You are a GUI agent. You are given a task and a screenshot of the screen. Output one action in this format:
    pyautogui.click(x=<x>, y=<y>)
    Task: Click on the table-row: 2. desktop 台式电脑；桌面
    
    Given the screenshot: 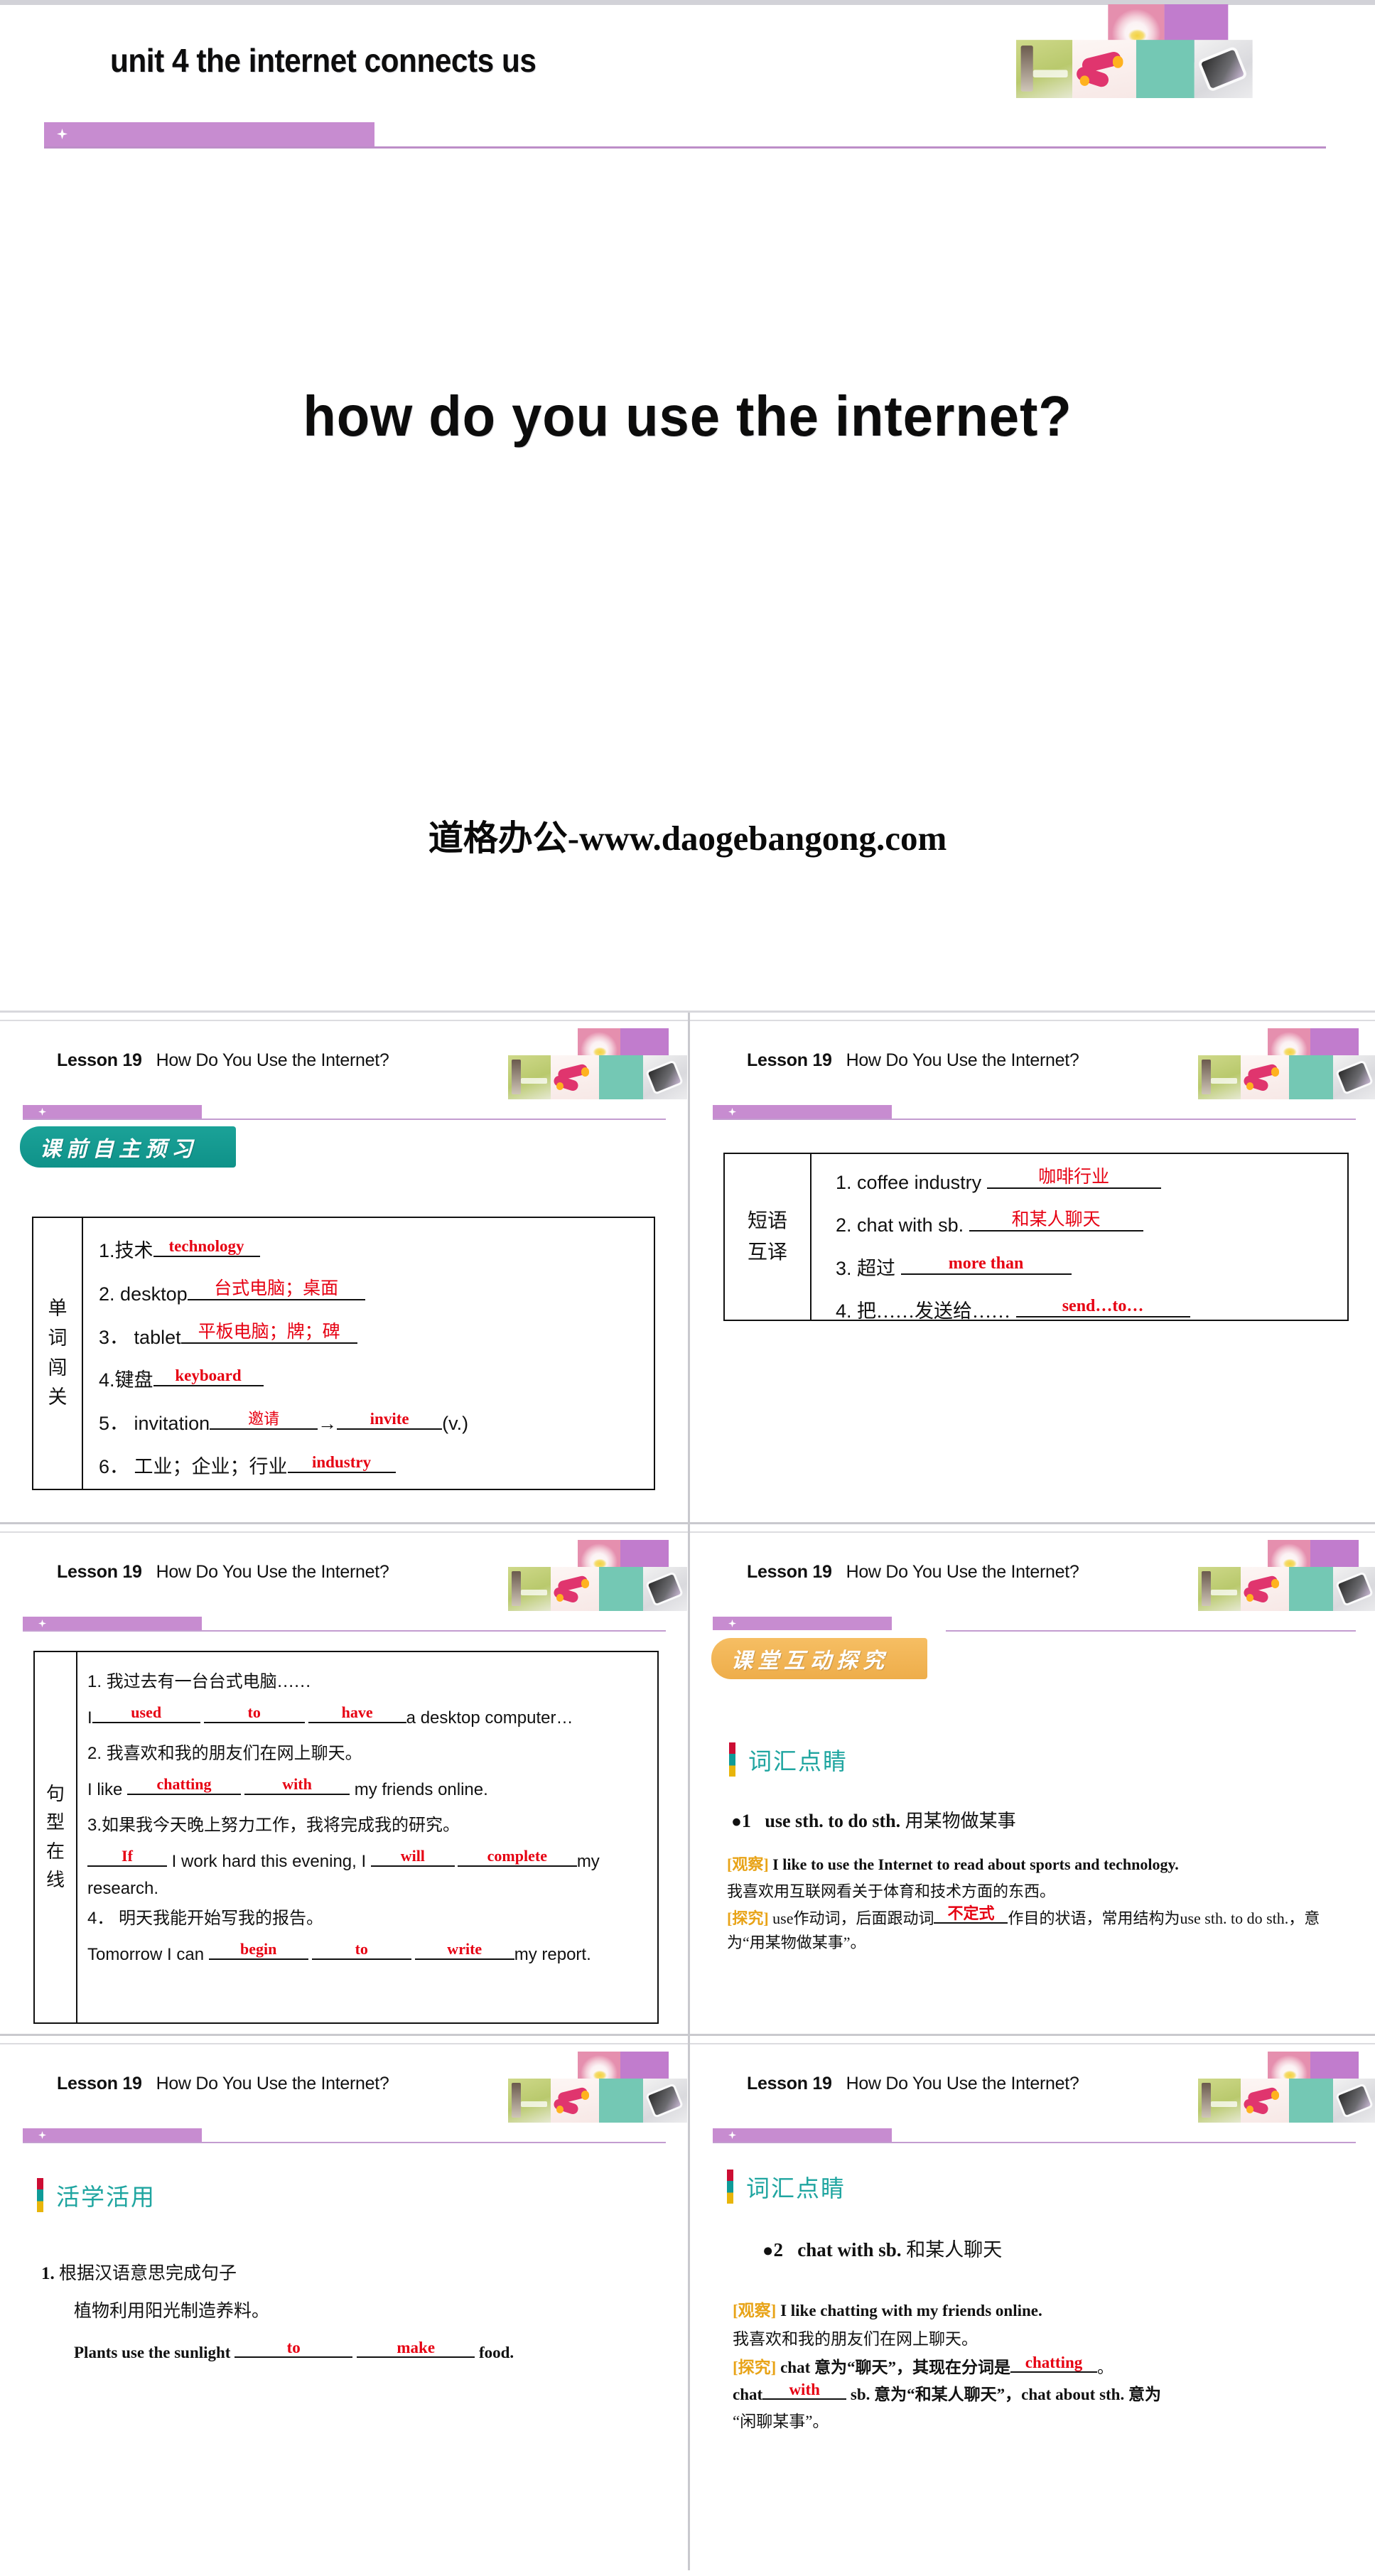 What is the action you would take?
    pyautogui.click(x=371, y=1292)
    